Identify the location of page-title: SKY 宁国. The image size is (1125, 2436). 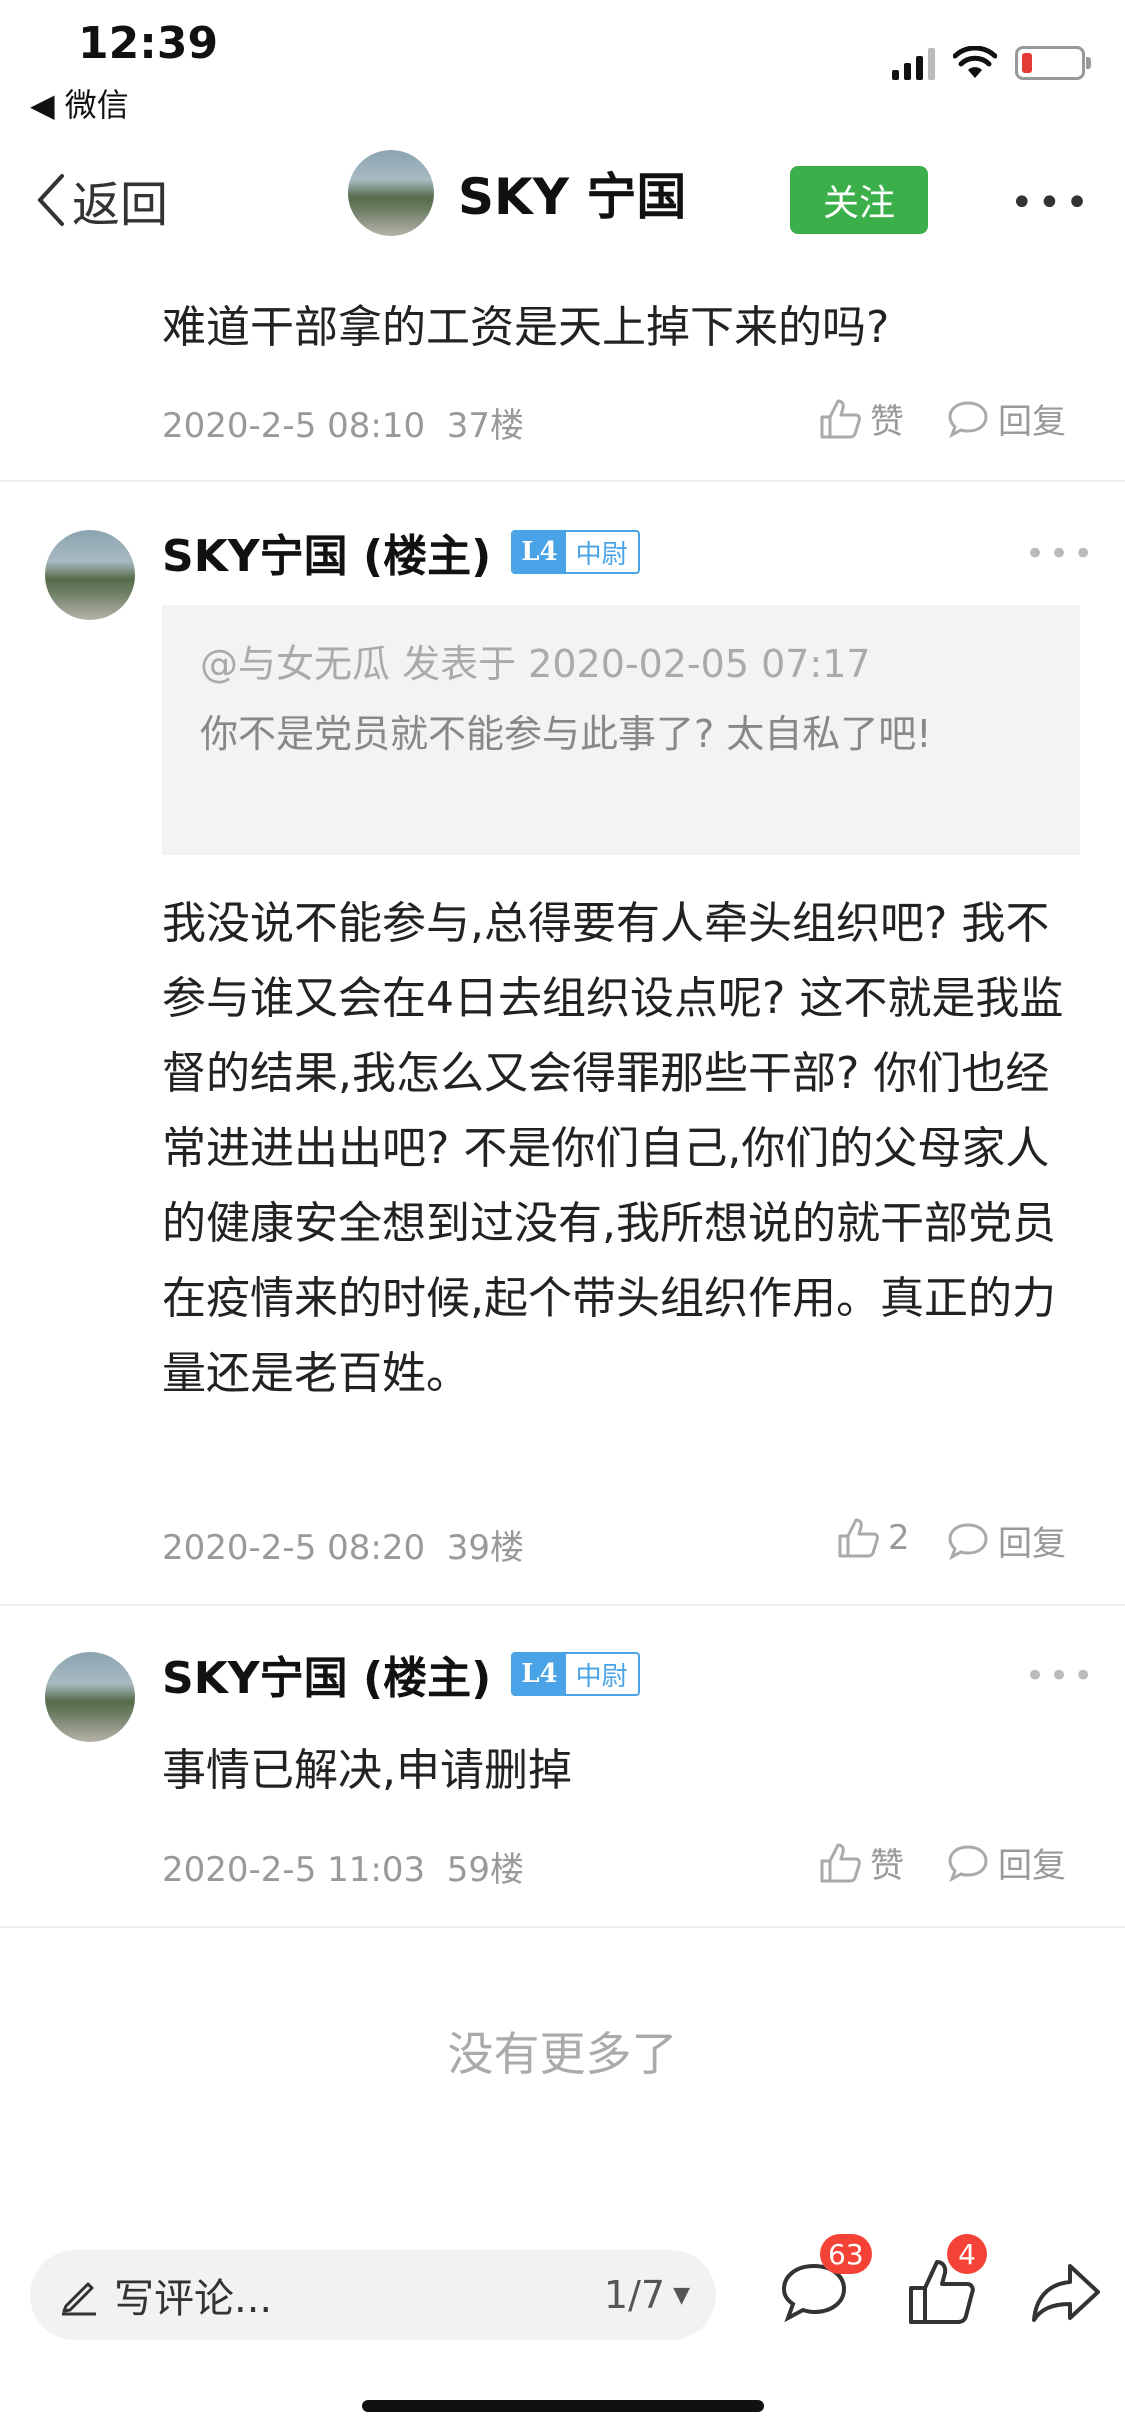
(572, 197).